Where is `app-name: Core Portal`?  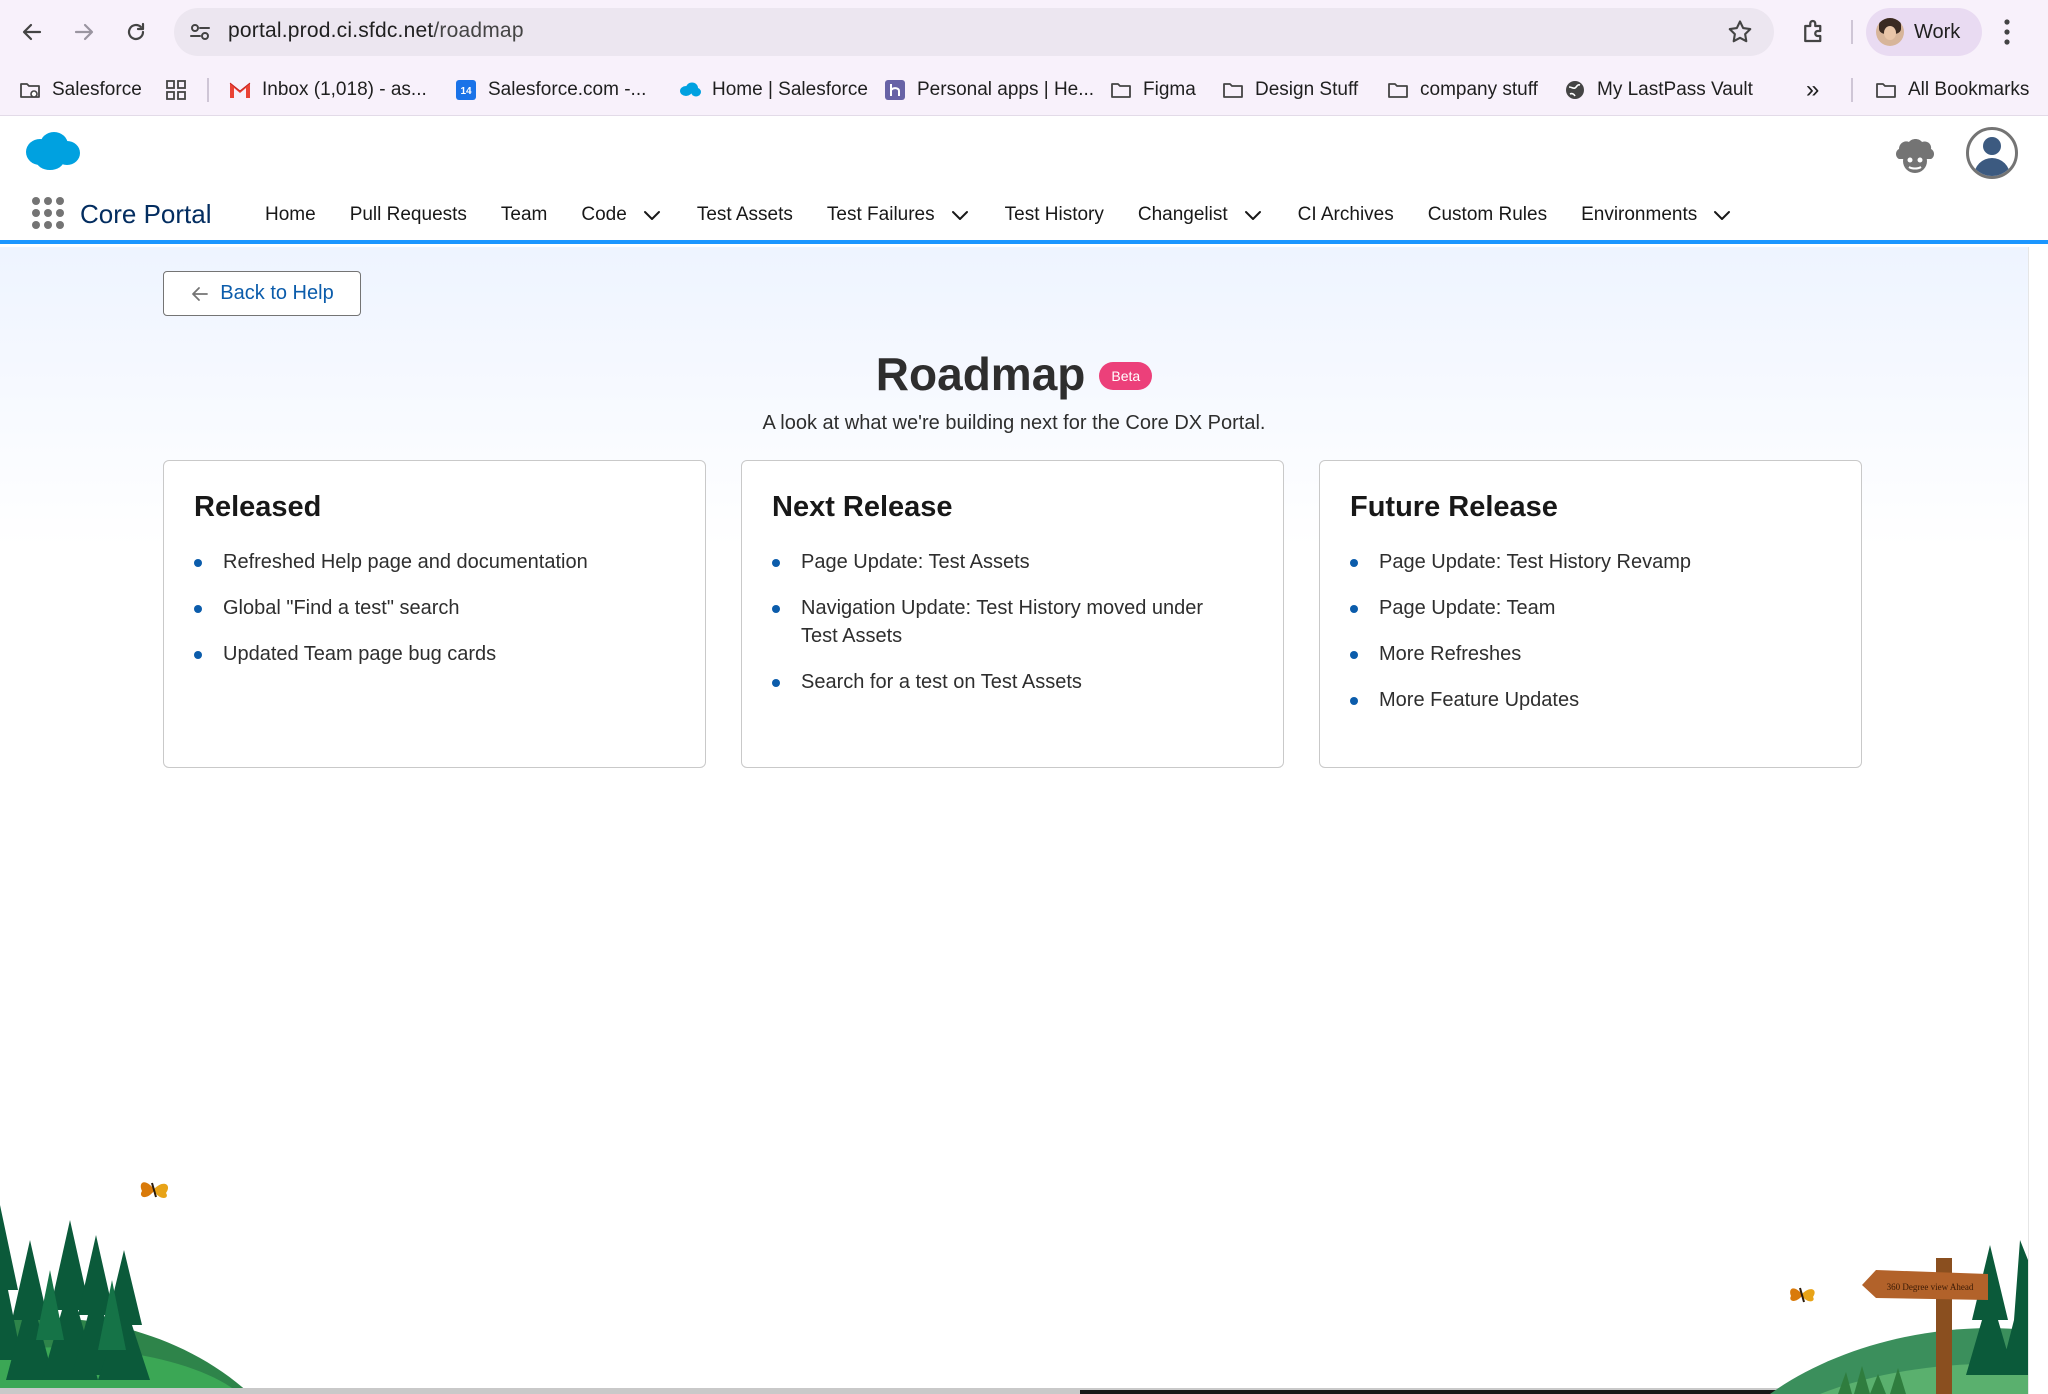
app-name: Core Portal is located at coordinates (146, 214).